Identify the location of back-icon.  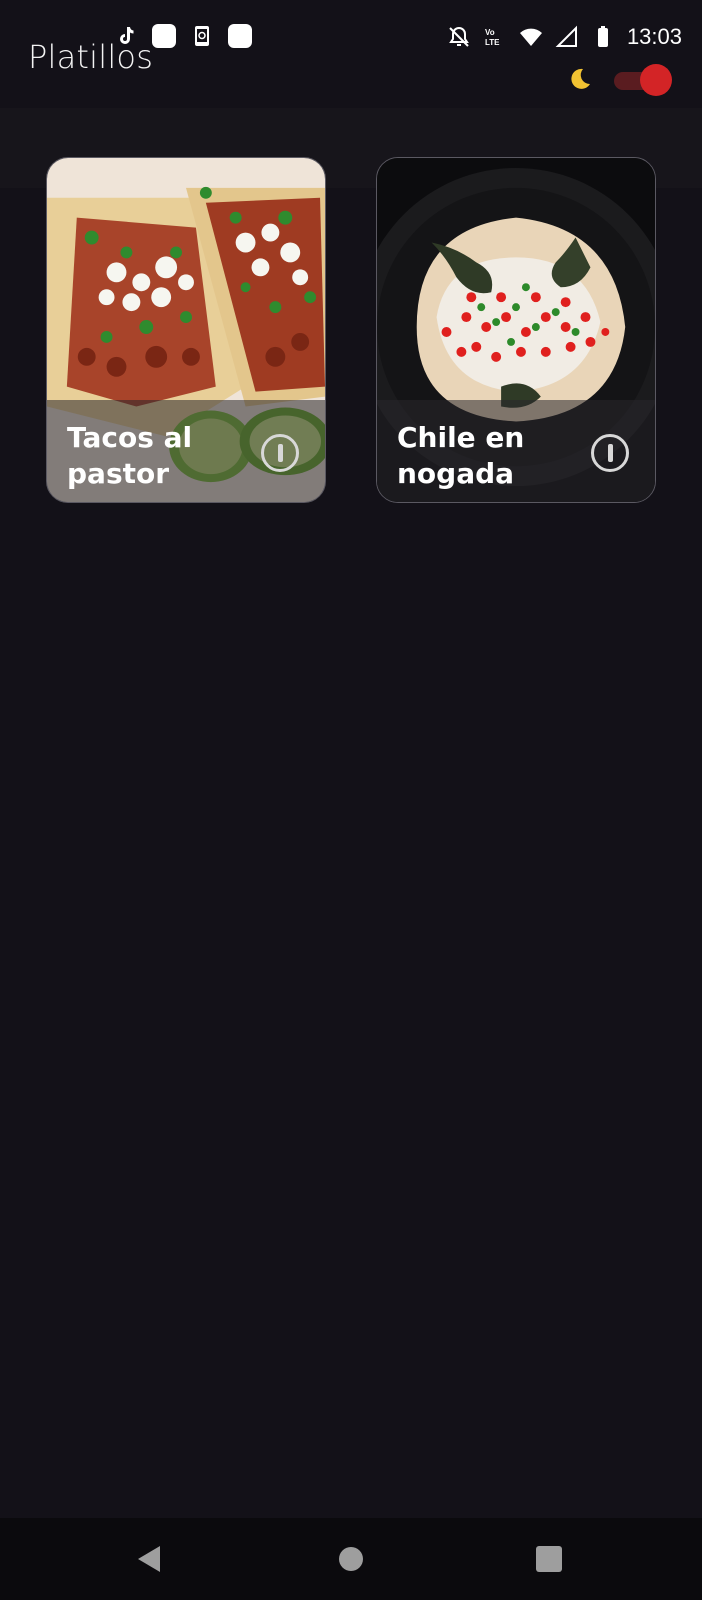
(149, 1559).